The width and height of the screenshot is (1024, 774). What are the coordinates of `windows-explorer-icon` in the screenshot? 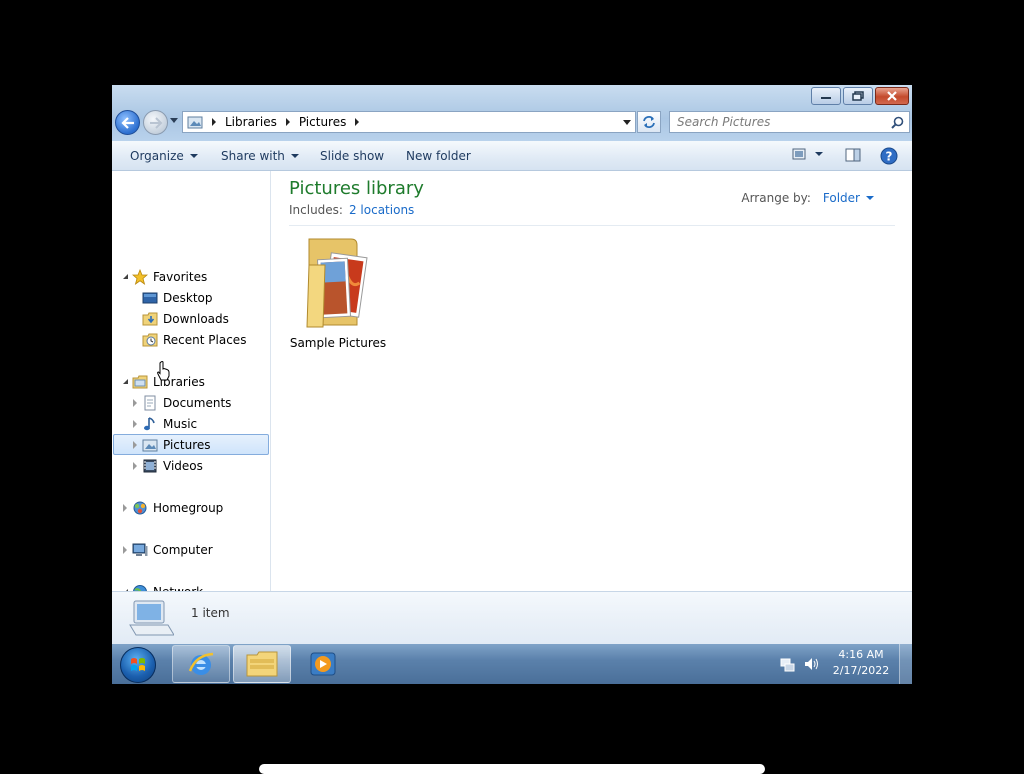 It's located at (262, 664).